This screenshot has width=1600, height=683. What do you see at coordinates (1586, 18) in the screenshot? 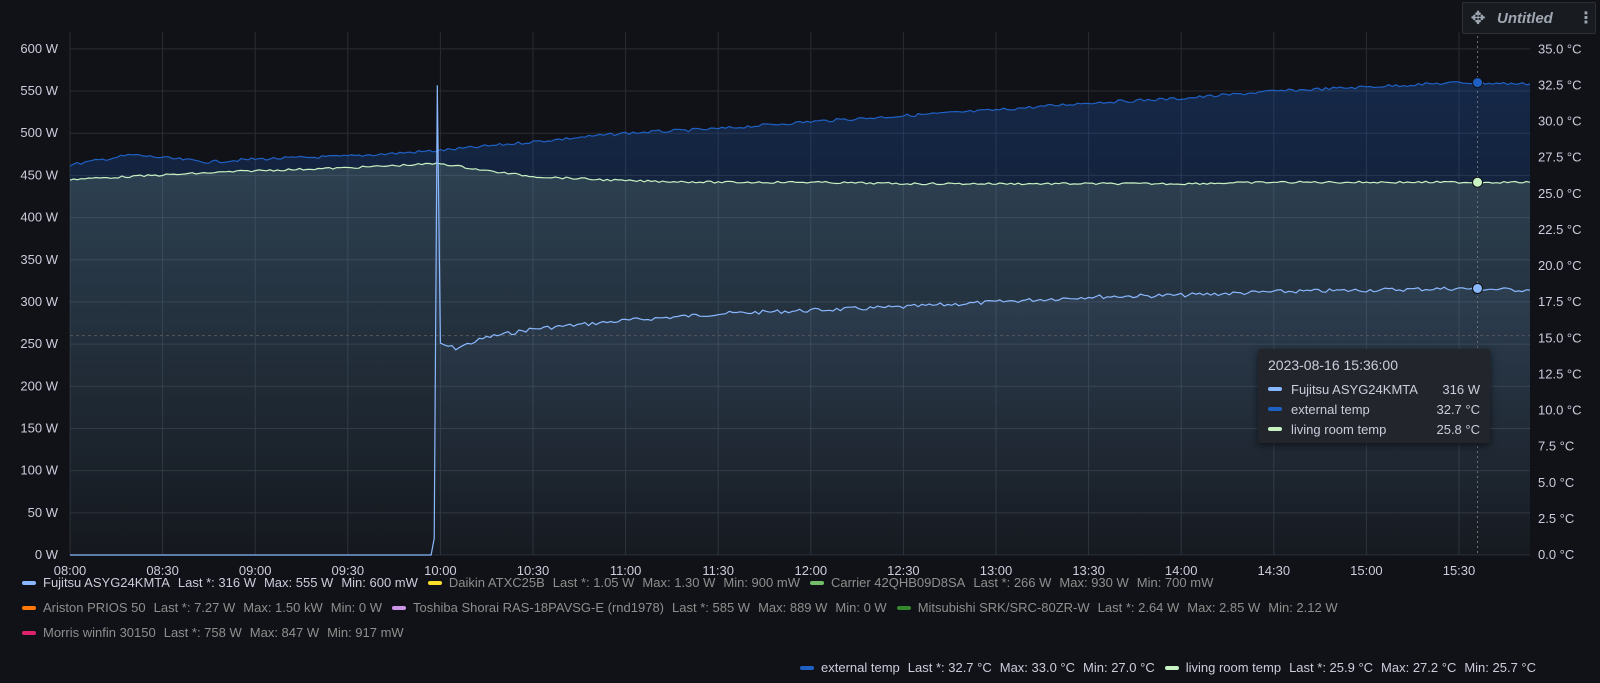
I see `panel-menu-icon: ⋮` at bounding box center [1586, 18].